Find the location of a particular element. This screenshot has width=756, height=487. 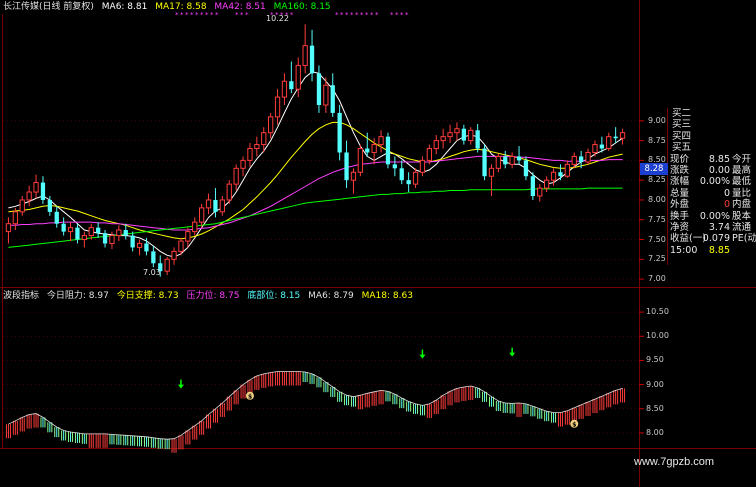

low-annotation: 7.03 is located at coordinates (152, 272).